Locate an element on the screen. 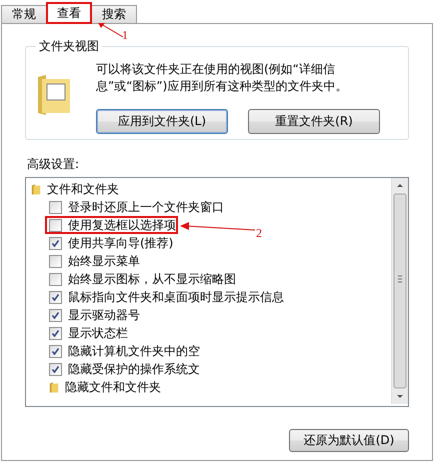 This screenshot has width=435, height=463. tab: 搜索 is located at coordinates (114, 14).